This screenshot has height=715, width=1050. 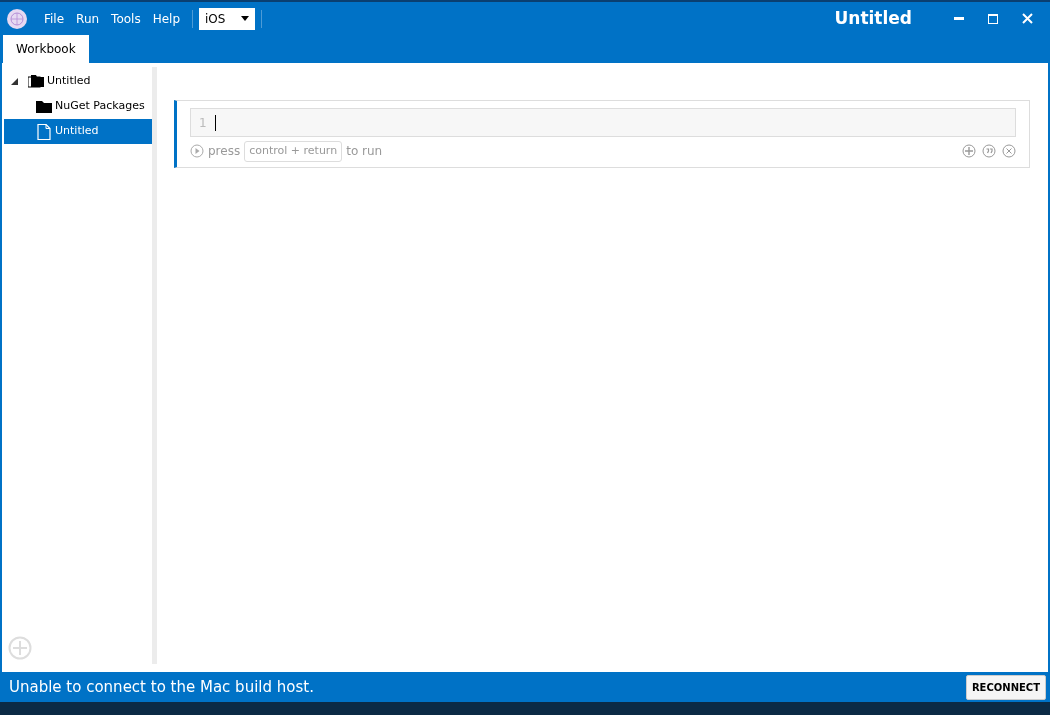 What do you see at coordinates (46, 49) in the screenshot?
I see `tab: Workbook` at bounding box center [46, 49].